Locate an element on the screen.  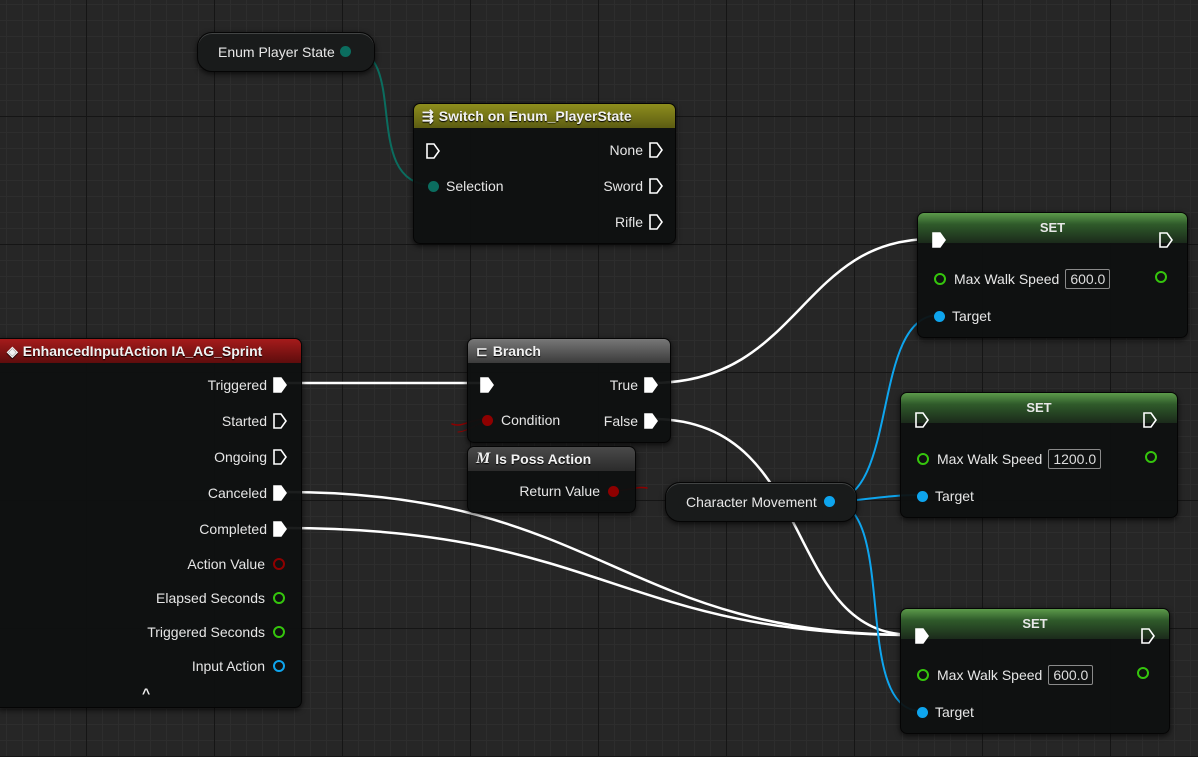
switch-out-sword-label: Sword is located at coordinates (623, 186).